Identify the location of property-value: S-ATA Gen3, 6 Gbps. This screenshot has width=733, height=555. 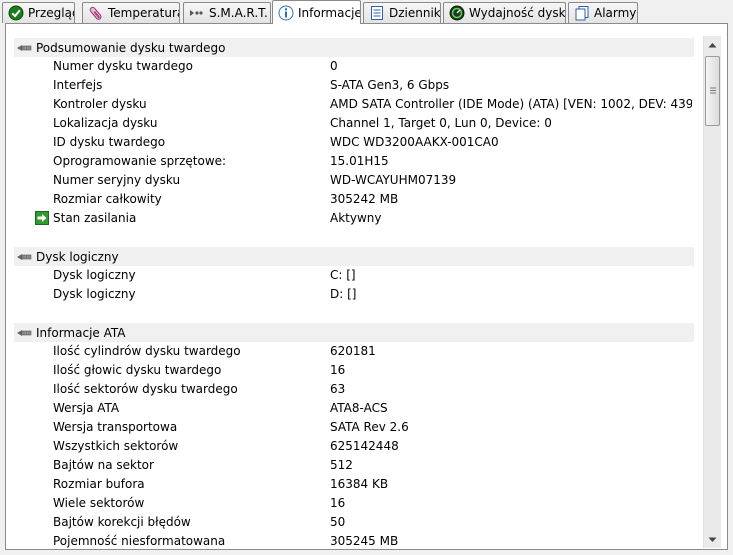
(390, 85).